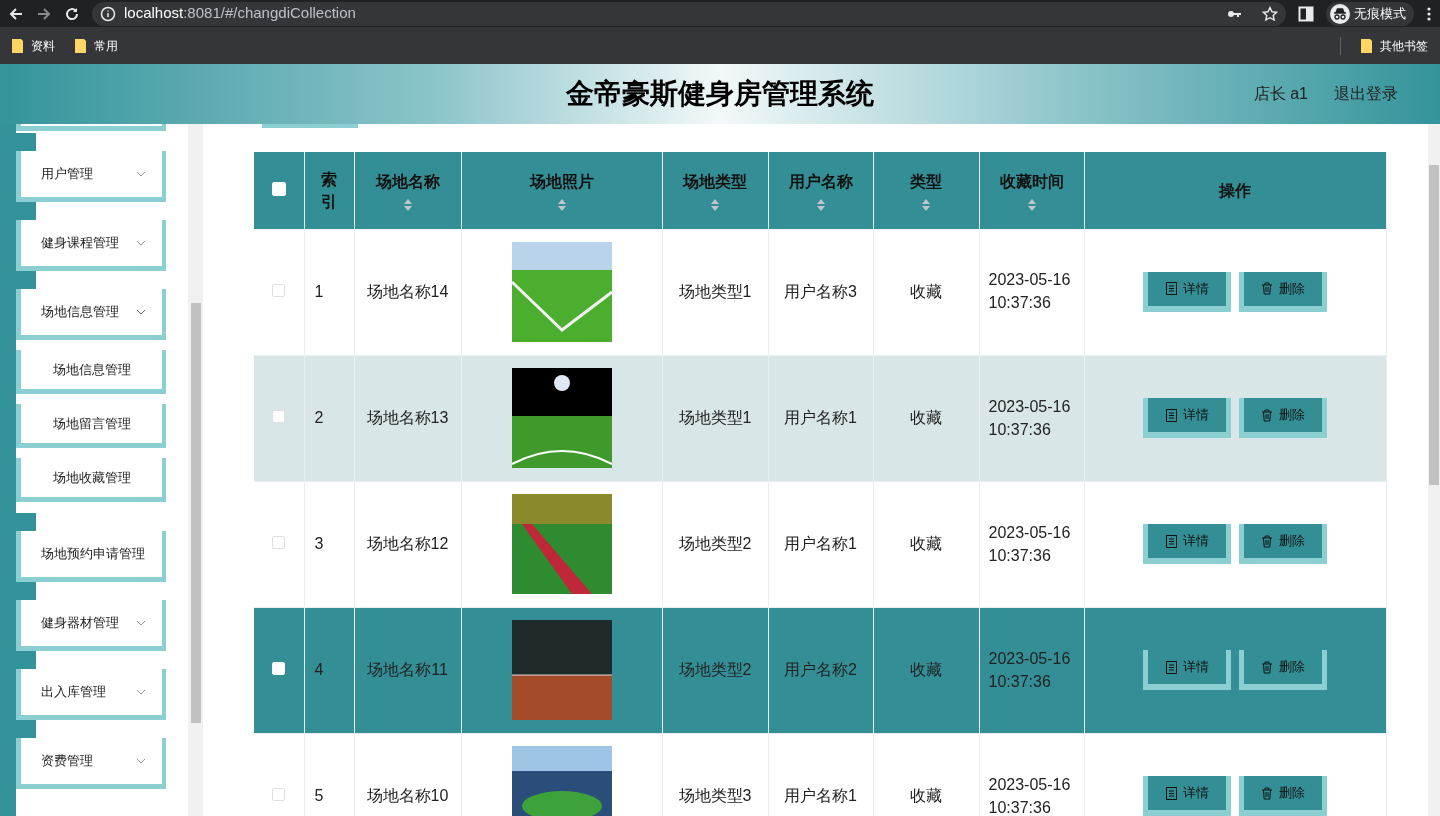  What do you see at coordinates (1394, 45) in the screenshot?
I see `bookmark: 其他书签` at bounding box center [1394, 45].